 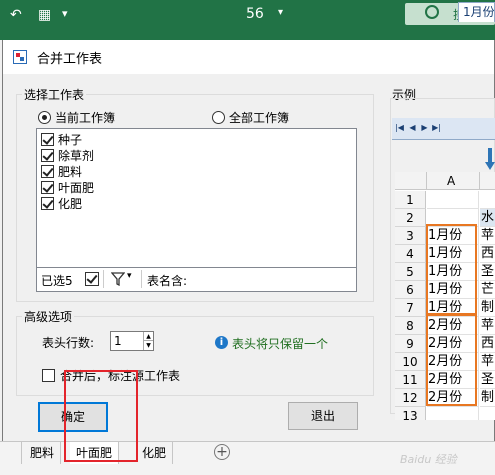 What do you see at coordinates (410, 272) in the screenshot?
I see `row-number: 5` at bounding box center [410, 272].